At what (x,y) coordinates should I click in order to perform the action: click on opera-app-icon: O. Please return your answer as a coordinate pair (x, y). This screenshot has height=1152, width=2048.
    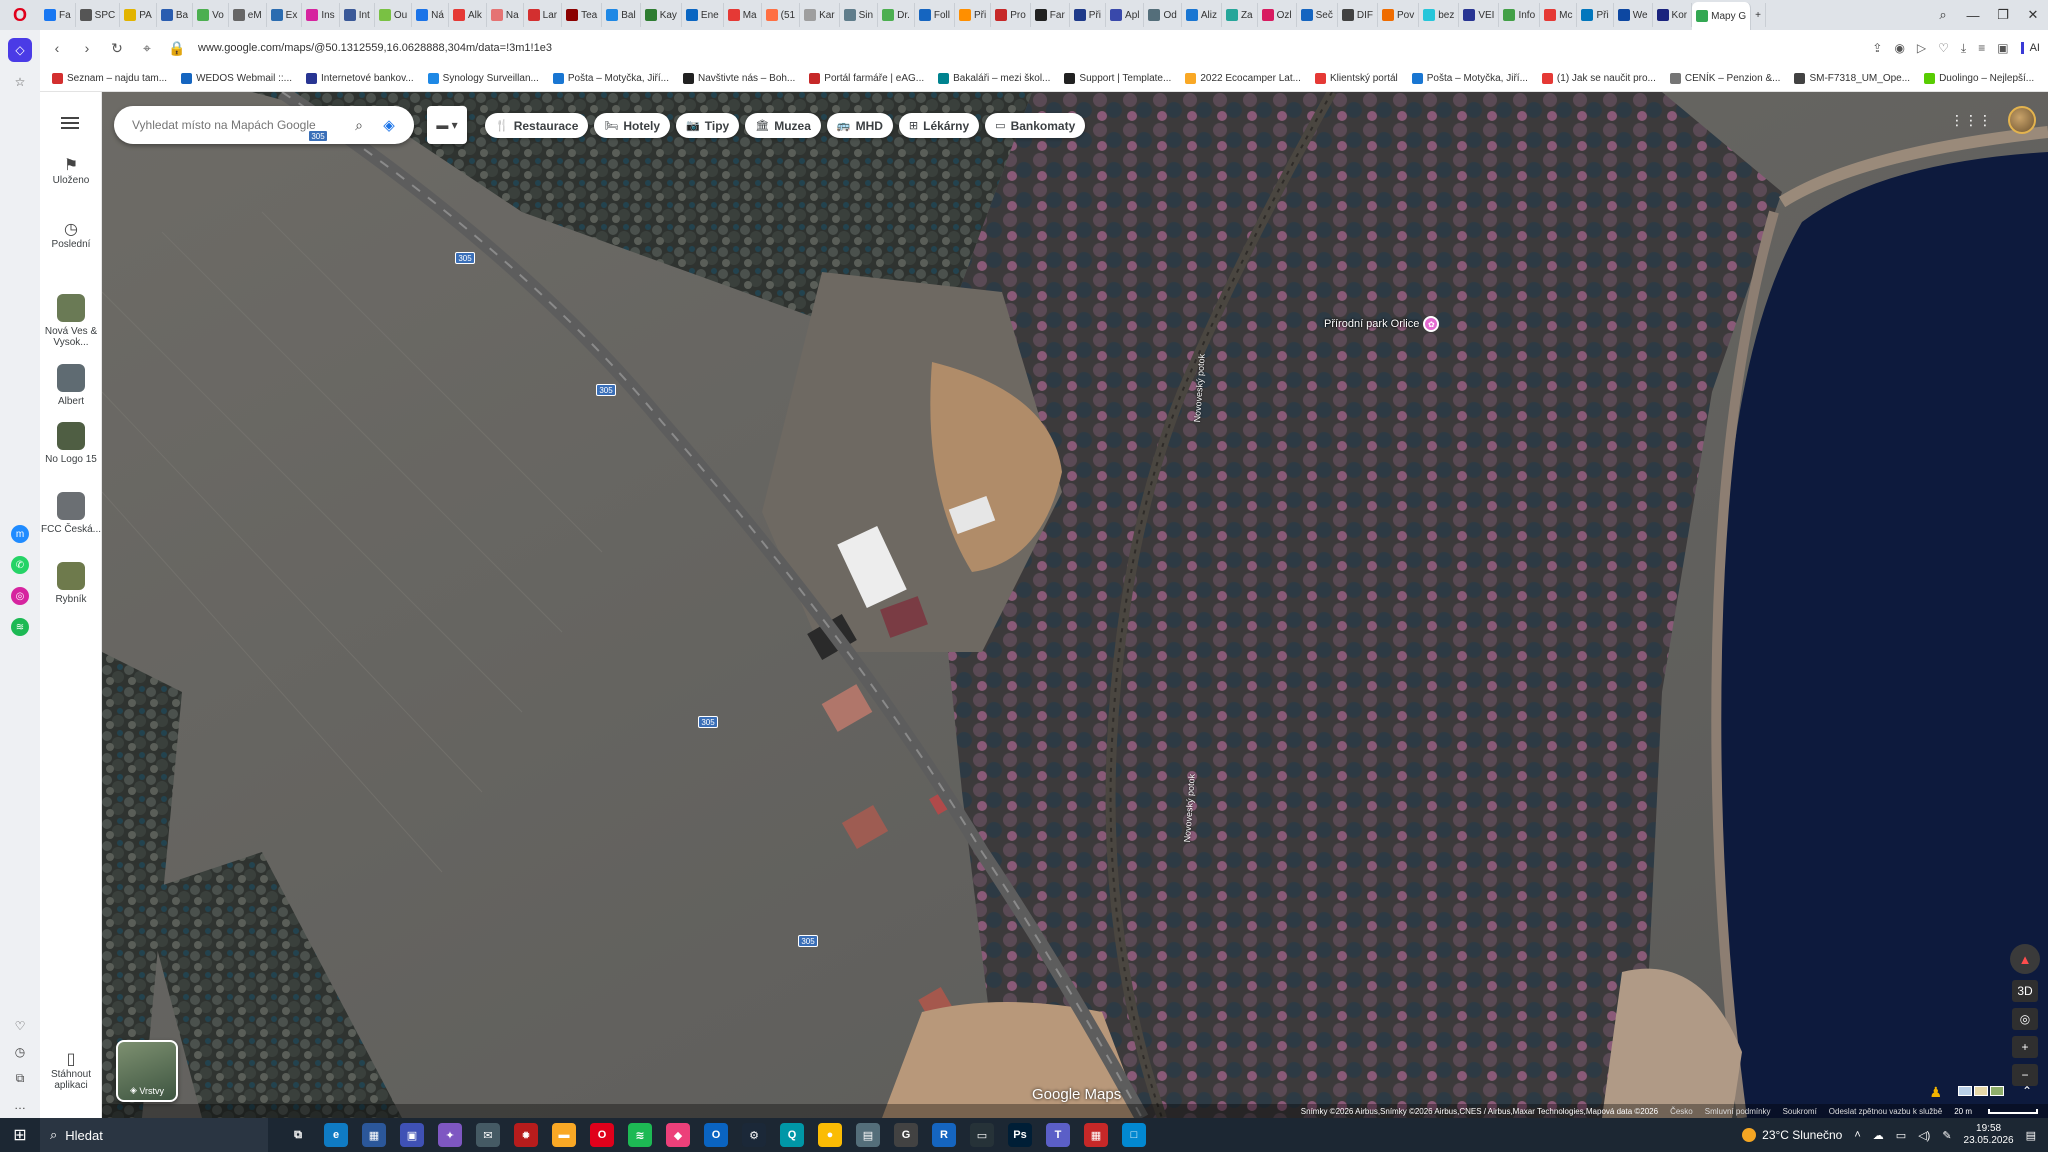
    Looking at the image, I should click on (602, 1135).